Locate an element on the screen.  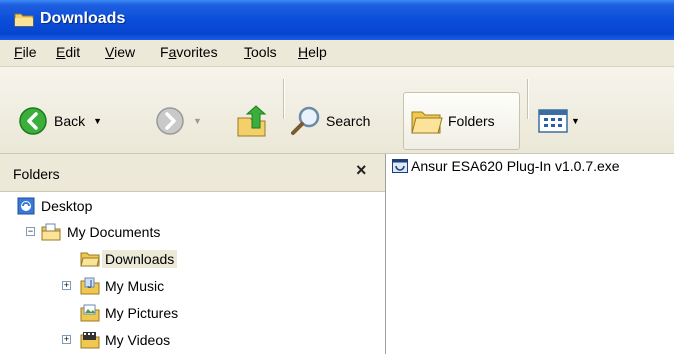
menu-file: File is located at coordinates (25, 52).